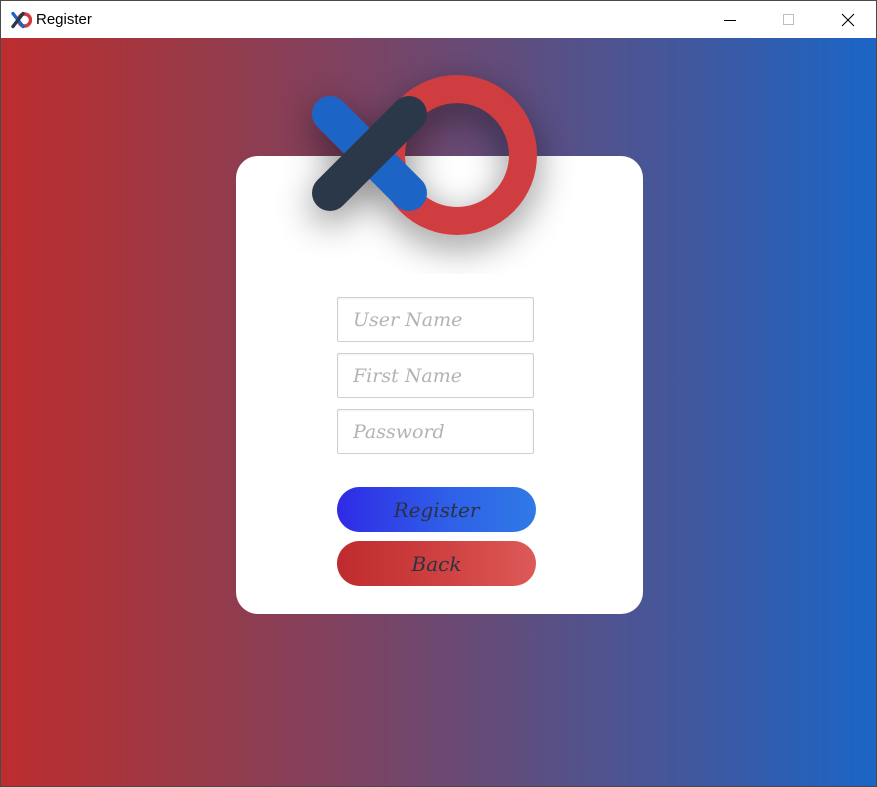  I want to click on minimize-button, so click(730, 19).